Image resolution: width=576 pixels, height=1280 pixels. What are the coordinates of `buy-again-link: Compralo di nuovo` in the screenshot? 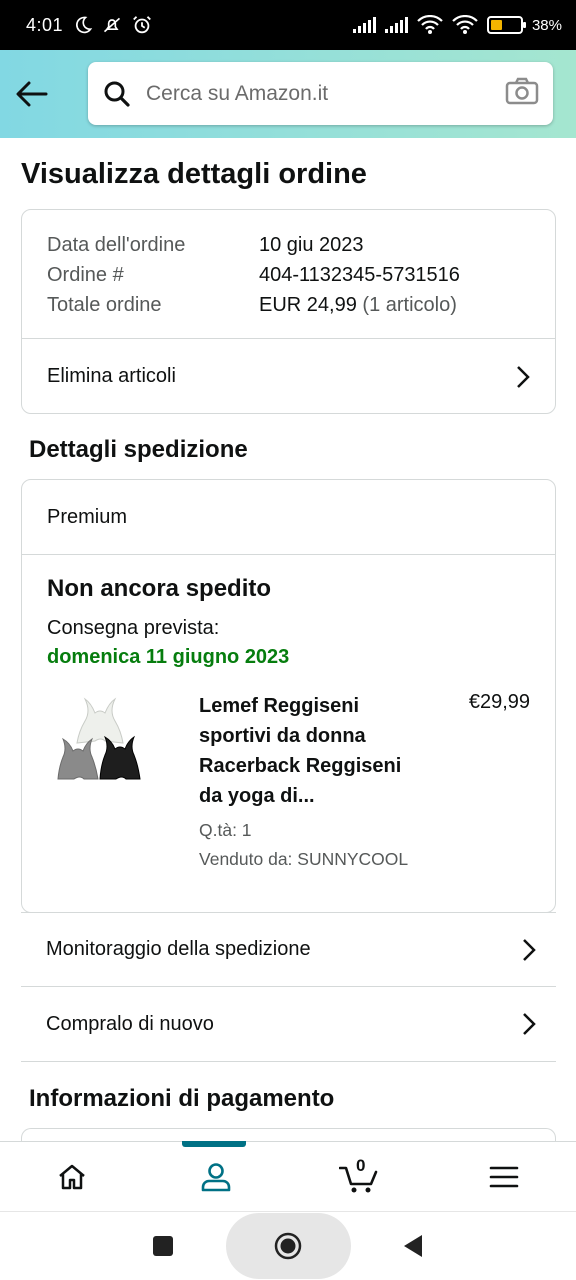 It's located at (288, 1024).